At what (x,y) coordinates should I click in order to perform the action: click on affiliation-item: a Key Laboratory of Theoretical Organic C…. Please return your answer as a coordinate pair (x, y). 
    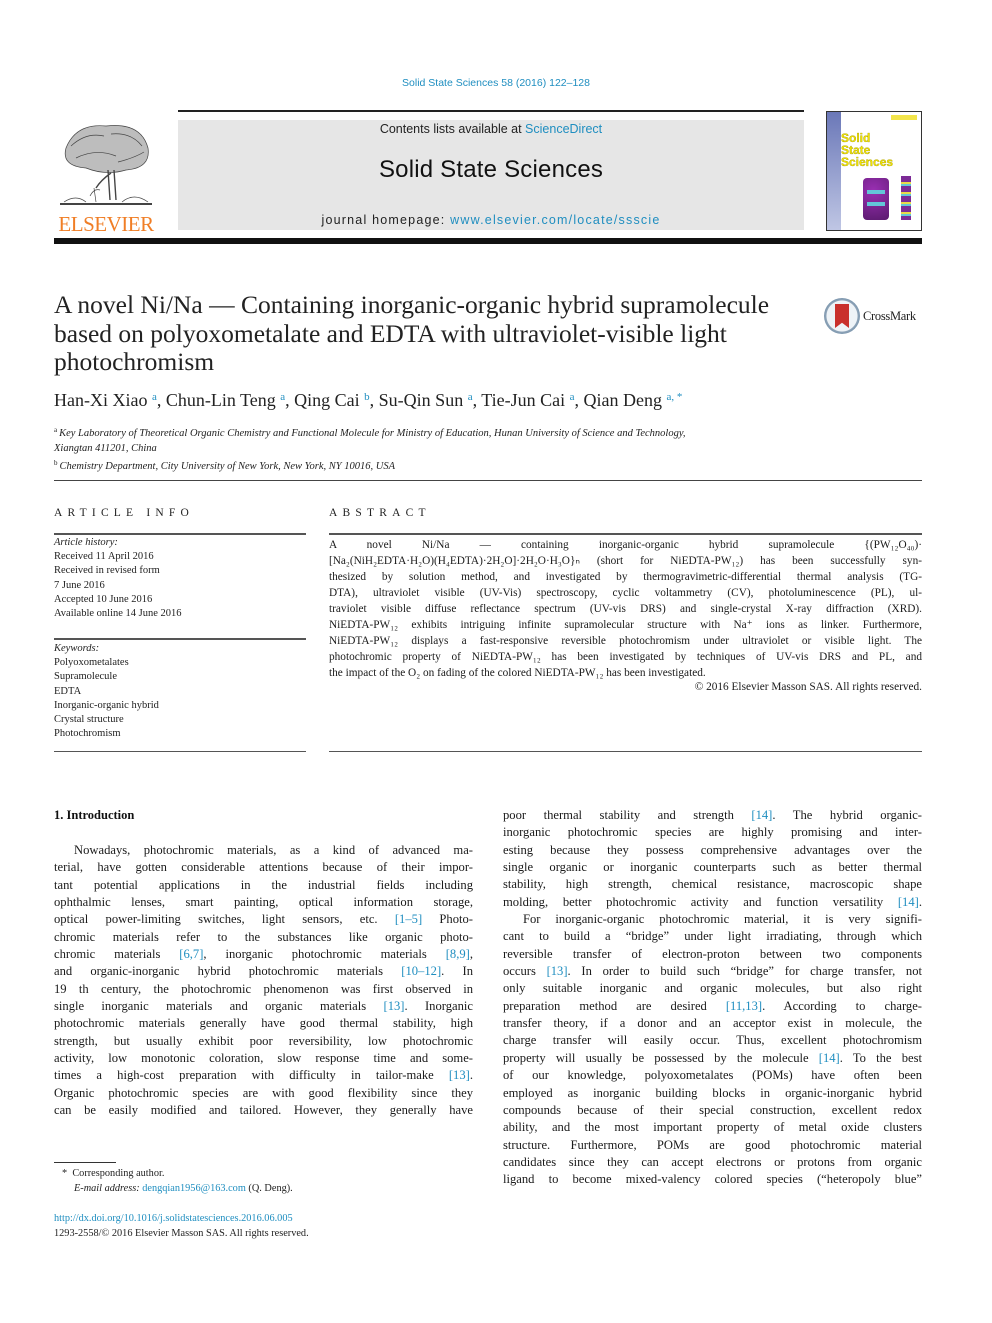
    Looking at the image, I should click on (484, 432).